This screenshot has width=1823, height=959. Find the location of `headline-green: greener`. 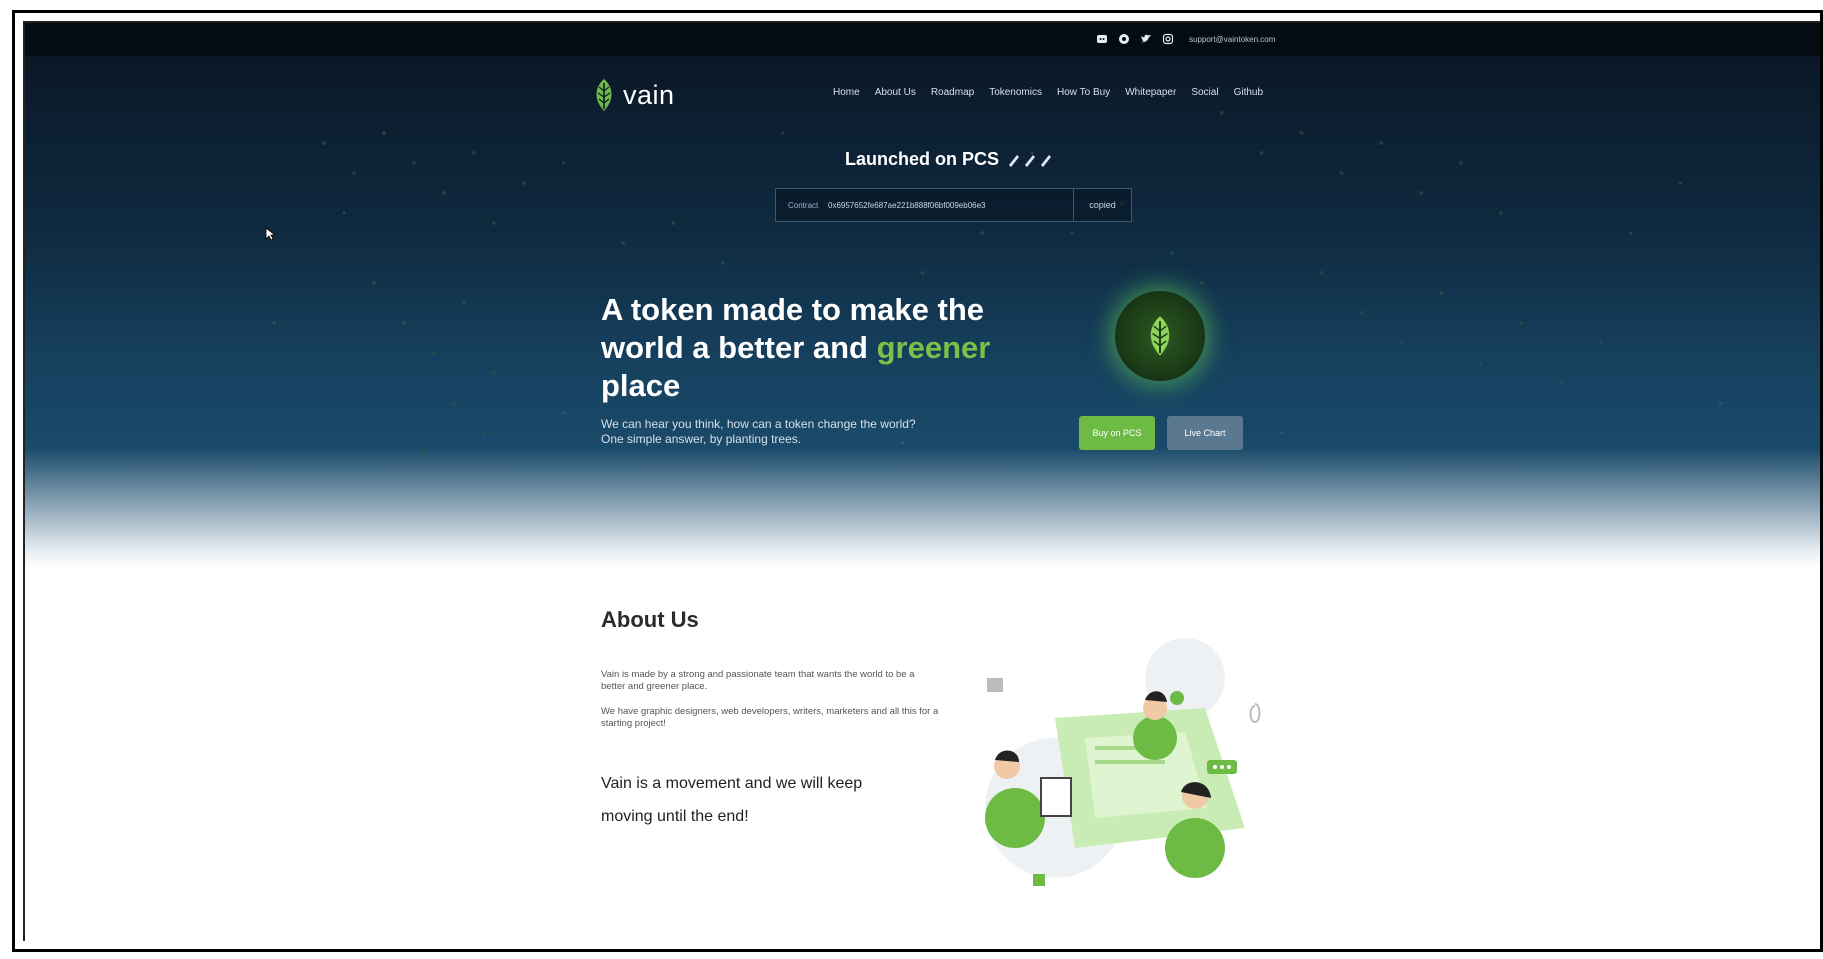

headline-green: greener is located at coordinates (933, 347).